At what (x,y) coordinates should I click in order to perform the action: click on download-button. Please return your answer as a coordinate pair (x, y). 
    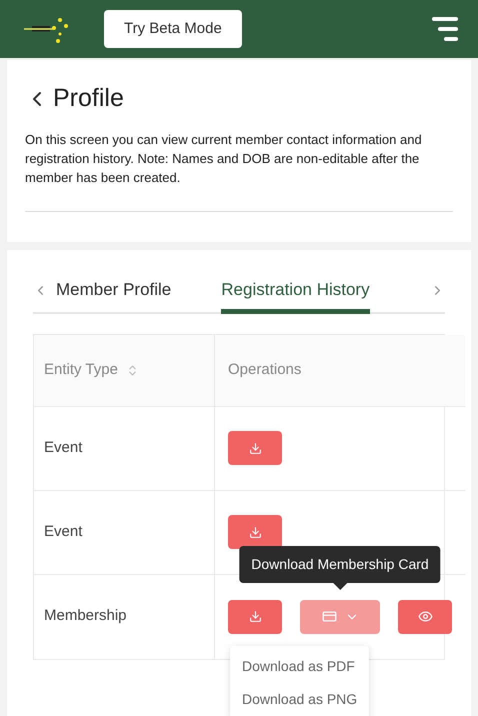
    Looking at the image, I should click on (255, 532).